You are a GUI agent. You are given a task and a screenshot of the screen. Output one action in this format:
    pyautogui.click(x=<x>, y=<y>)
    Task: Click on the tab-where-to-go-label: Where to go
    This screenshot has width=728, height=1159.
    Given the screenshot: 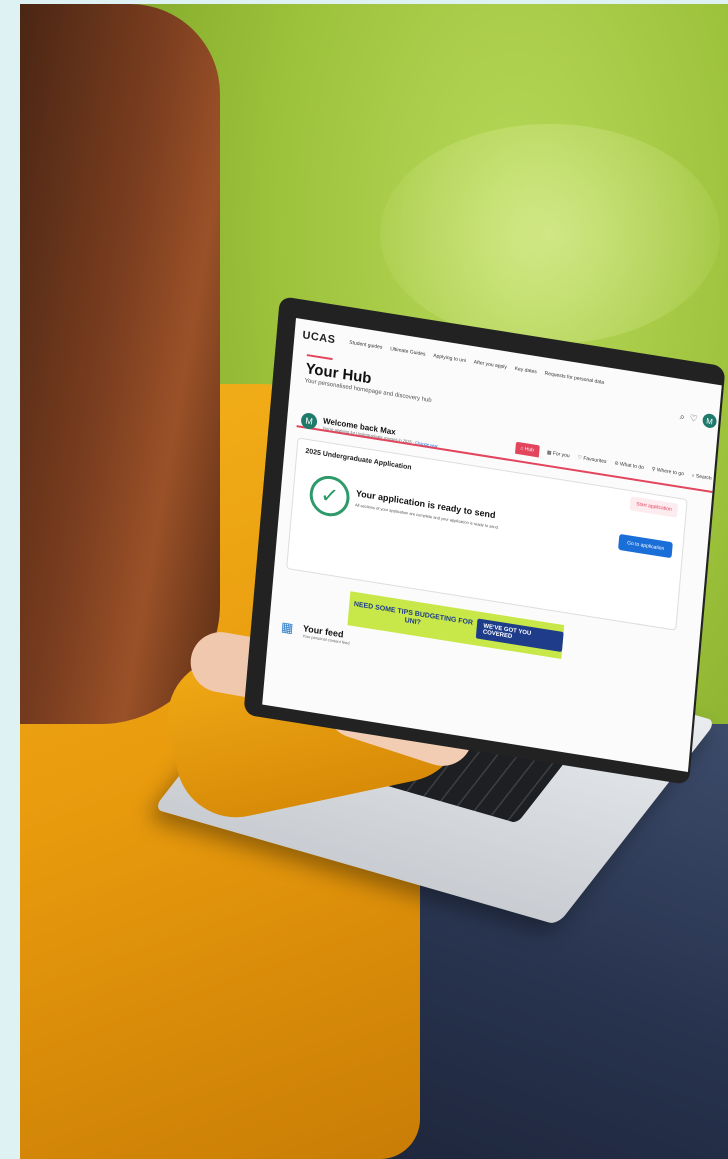 What is the action you would take?
    pyautogui.click(x=670, y=472)
    